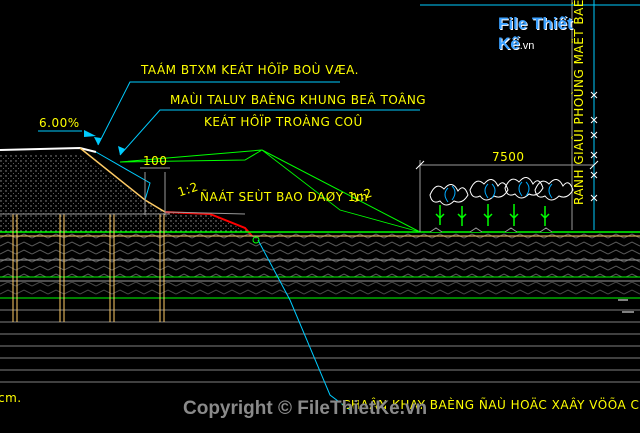 The width and height of the screenshot is (640, 433). Describe the element at coordinates (305, 408) in the screenshot. I see `copyright-watermark: Copyright © FileThietKe.vn` at that location.